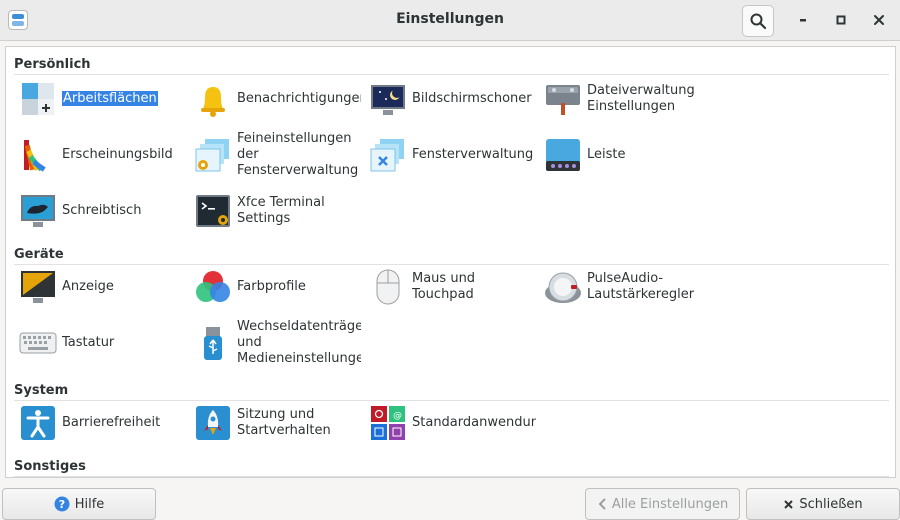 The width and height of the screenshot is (900, 520). Describe the element at coordinates (641, 98) in the screenshot. I see `item-label: Dateiverwaltung Einstellungen` at that location.